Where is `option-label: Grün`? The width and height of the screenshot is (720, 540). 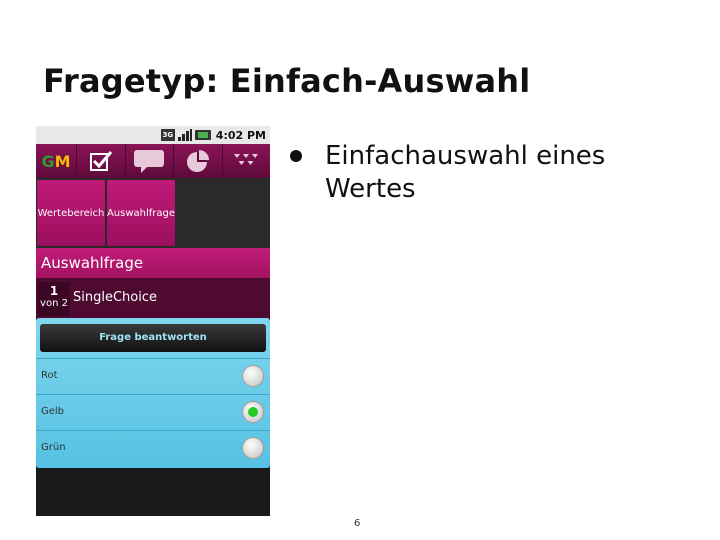
option-label: Grün is located at coordinates (53, 447).